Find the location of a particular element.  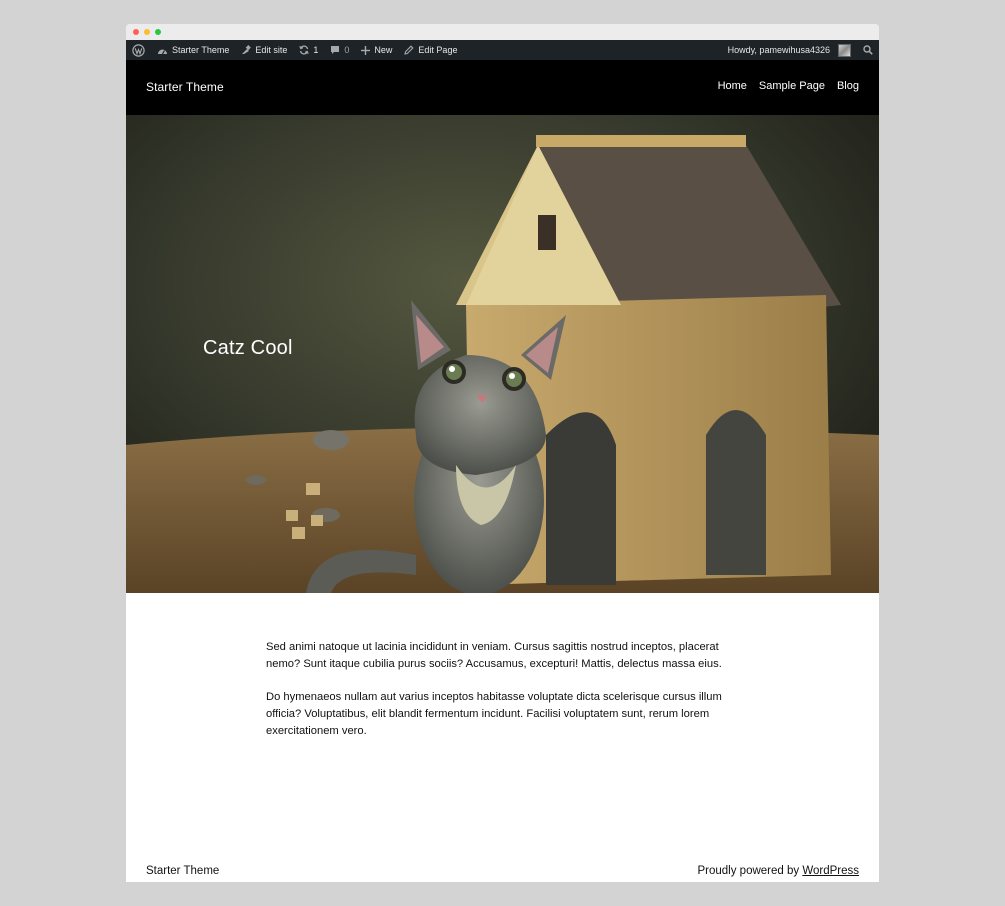

comments-button: 0 is located at coordinates (339, 50).